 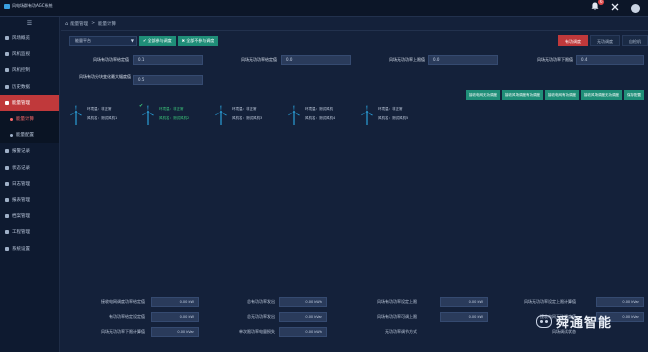 I want to click on sidebar-item-report: 报表管理, so click(x=29, y=200).